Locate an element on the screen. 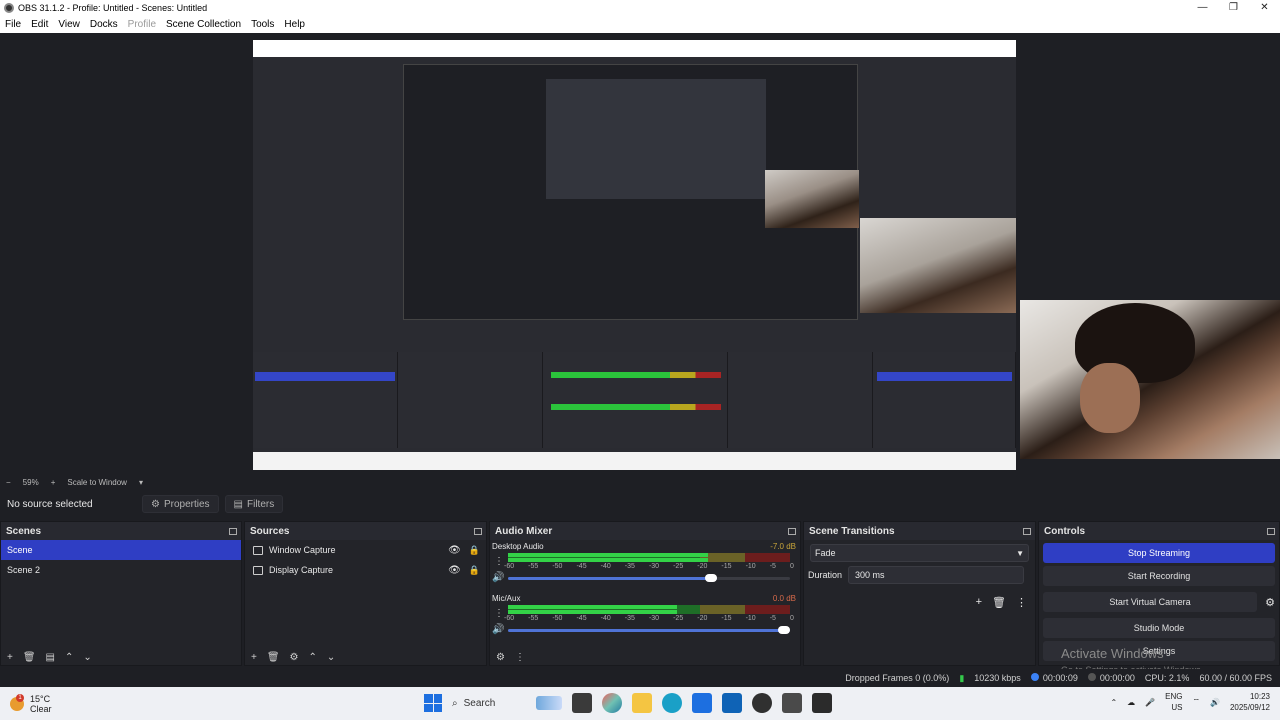  stop-streaming-button: Stop Streaming is located at coordinates (1159, 553).